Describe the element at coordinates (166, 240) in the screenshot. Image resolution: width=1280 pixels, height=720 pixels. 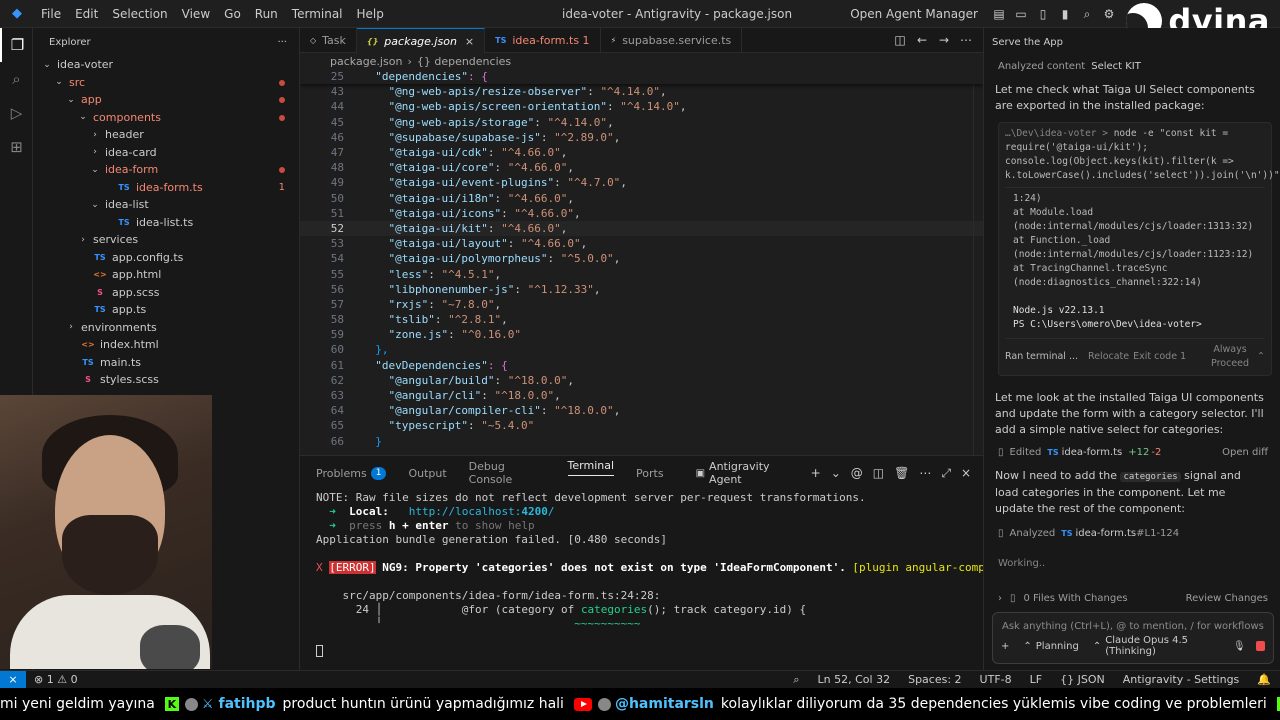
I see `tree-item: › services` at that location.